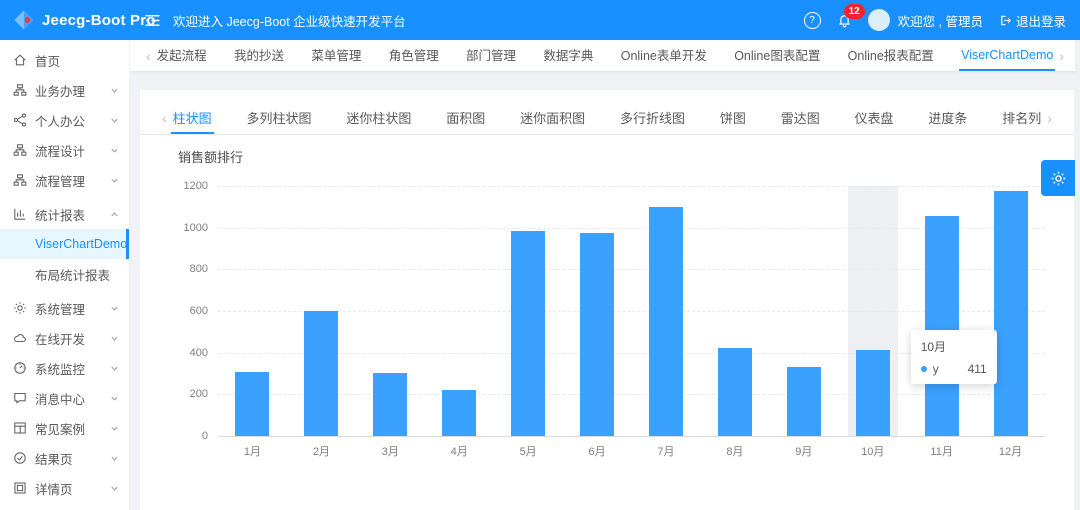 The width and height of the screenshot is (1080, 510). What do you see at coordinates (933, 347) in the screenshot?
I see `tooltip-title: 10月` at bounding box center [933, 347].